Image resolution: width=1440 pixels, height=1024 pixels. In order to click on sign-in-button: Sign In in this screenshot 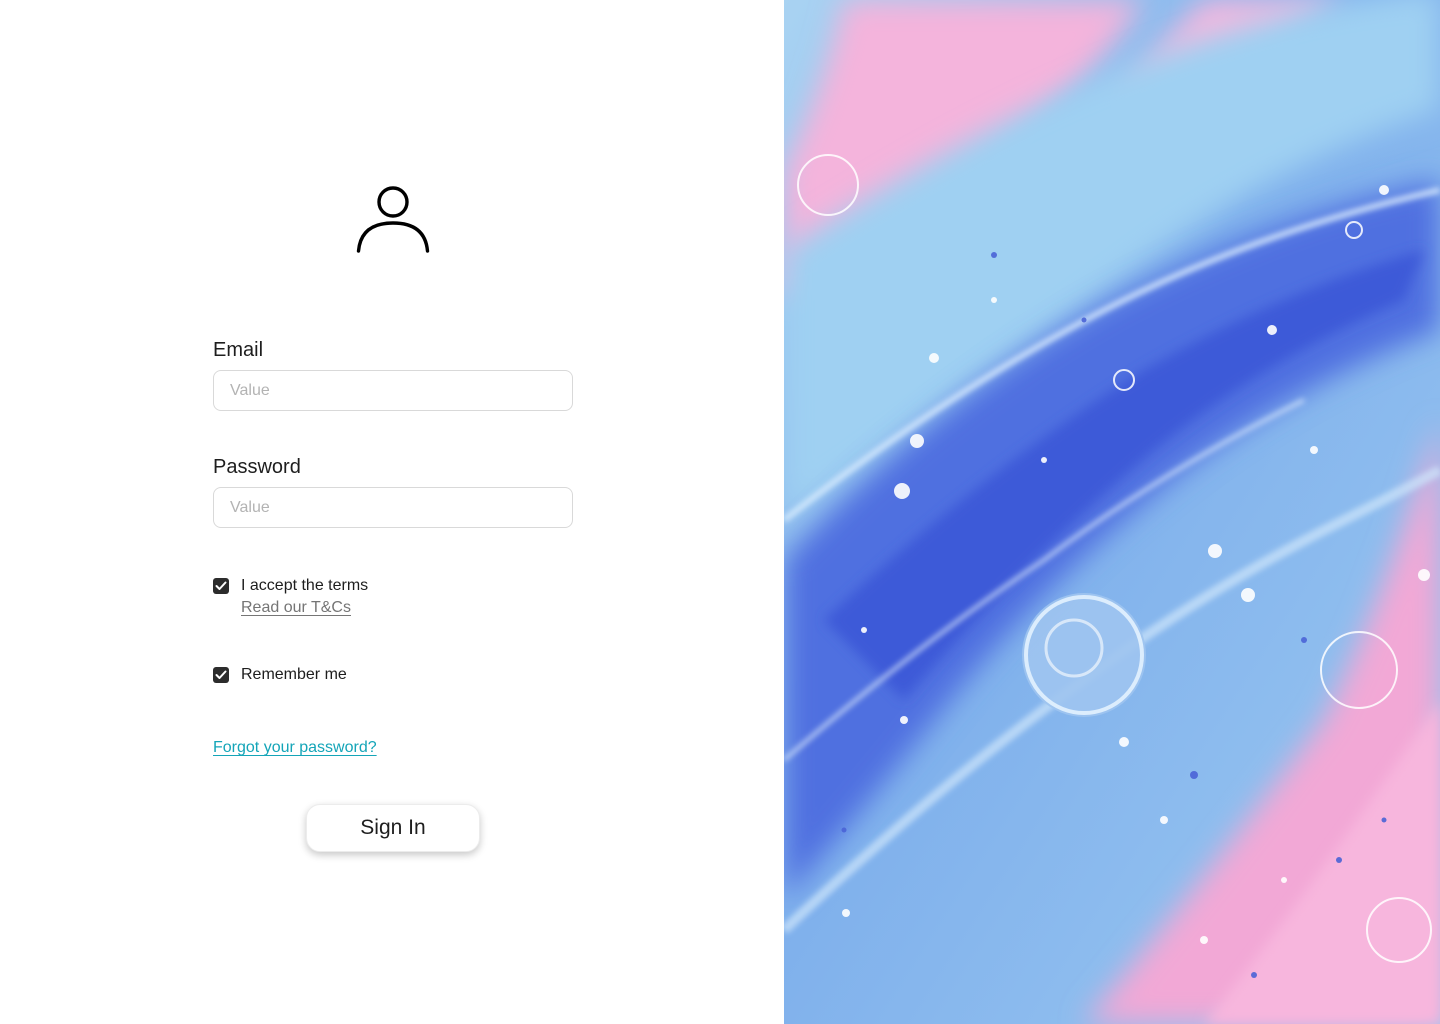, I will do `click(393, 828)`.